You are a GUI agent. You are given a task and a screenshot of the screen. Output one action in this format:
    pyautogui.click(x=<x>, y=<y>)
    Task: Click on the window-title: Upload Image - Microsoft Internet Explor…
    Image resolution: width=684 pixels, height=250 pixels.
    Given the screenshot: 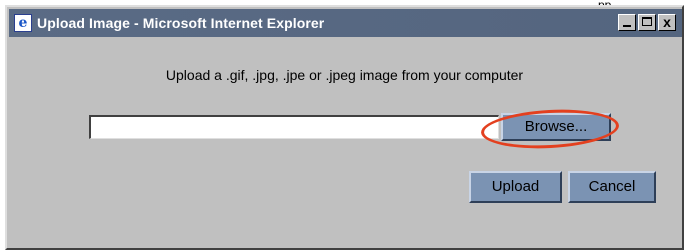 What is the action you would take?
    pyautogui.click(x=181, y=23)
    